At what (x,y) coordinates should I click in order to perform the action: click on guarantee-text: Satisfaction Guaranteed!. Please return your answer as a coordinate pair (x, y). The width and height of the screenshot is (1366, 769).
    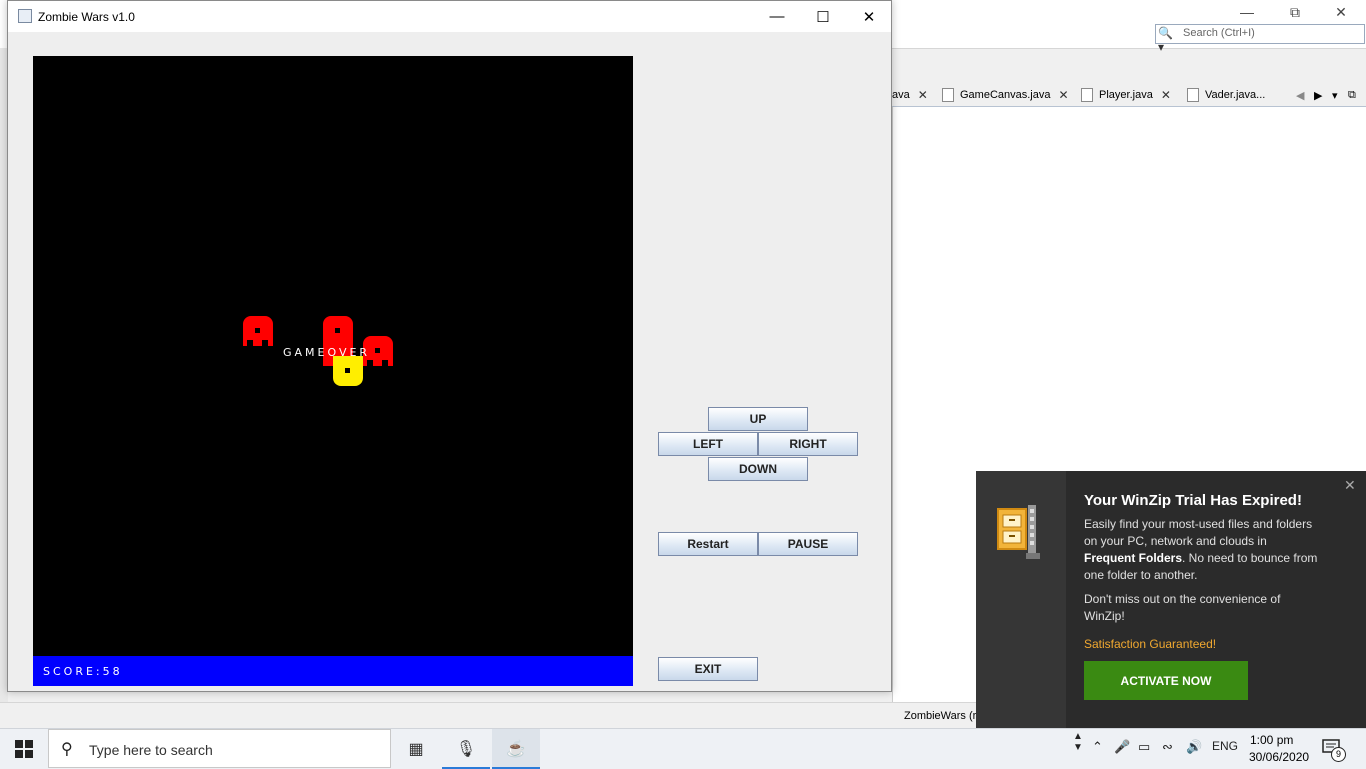
    Looking at the image, I should click on (1150, 644).